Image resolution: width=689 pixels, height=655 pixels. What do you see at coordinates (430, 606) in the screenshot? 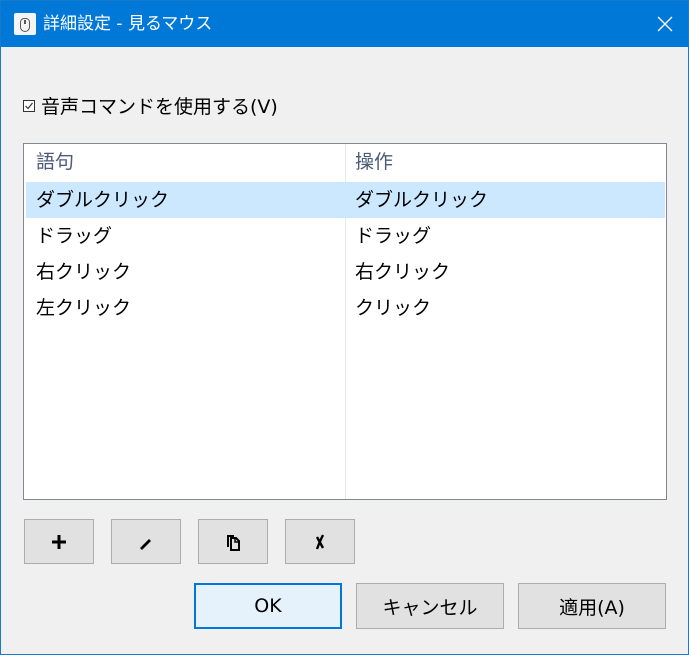
I see `cancel-button: キャンセル` at bounding box center [430, 606].